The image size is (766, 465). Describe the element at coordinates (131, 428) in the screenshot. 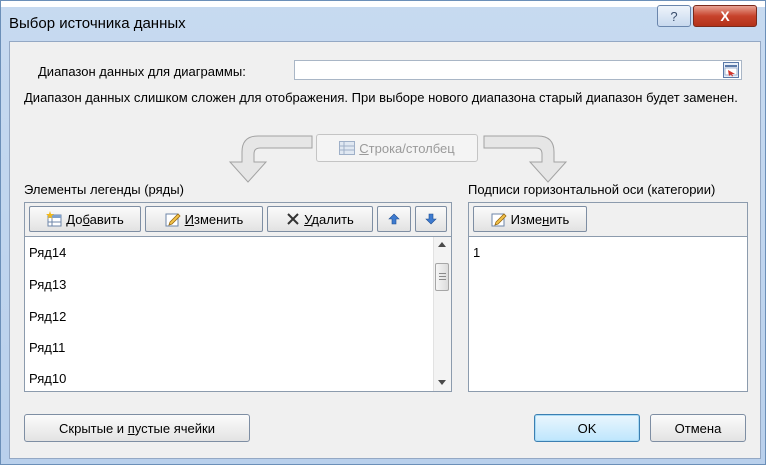

I see `hidden-label-u: п` at that location.